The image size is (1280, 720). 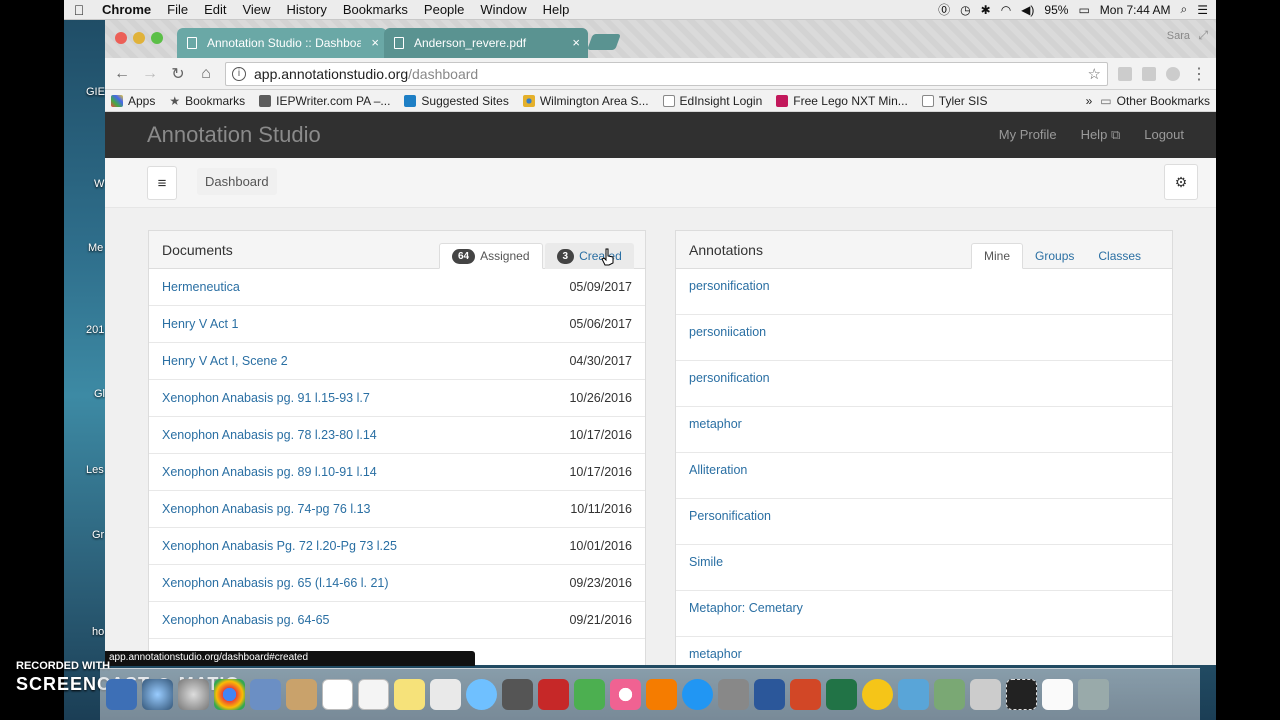 I want to click on chrome-icon, so click(x=229, y=694).